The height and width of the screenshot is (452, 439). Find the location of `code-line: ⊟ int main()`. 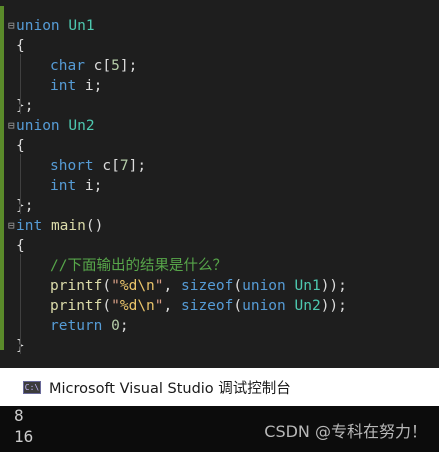

code-line: ⊟ int main() is located at coordinates (177, 226).